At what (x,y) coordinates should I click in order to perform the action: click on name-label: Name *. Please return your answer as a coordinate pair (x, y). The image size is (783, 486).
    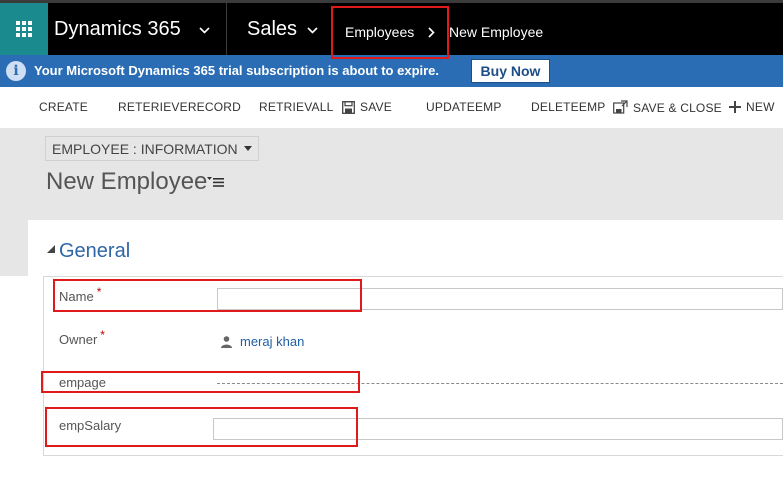
    Looking at the image, I should click on (80, 294).